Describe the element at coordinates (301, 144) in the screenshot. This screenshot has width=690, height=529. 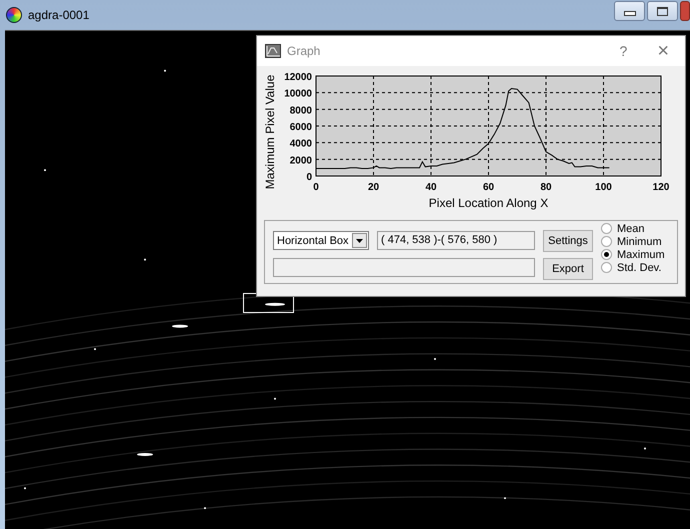
I see `y-tick-label: 4000` at that location.